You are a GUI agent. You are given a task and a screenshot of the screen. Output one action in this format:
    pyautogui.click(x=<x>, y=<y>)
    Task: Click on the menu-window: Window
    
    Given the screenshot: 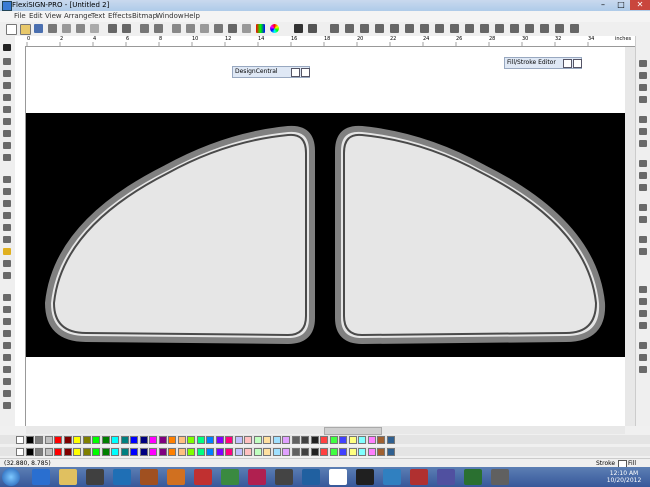 What is the action you would take?
    pyautogui.click(x=170, y=16)
    